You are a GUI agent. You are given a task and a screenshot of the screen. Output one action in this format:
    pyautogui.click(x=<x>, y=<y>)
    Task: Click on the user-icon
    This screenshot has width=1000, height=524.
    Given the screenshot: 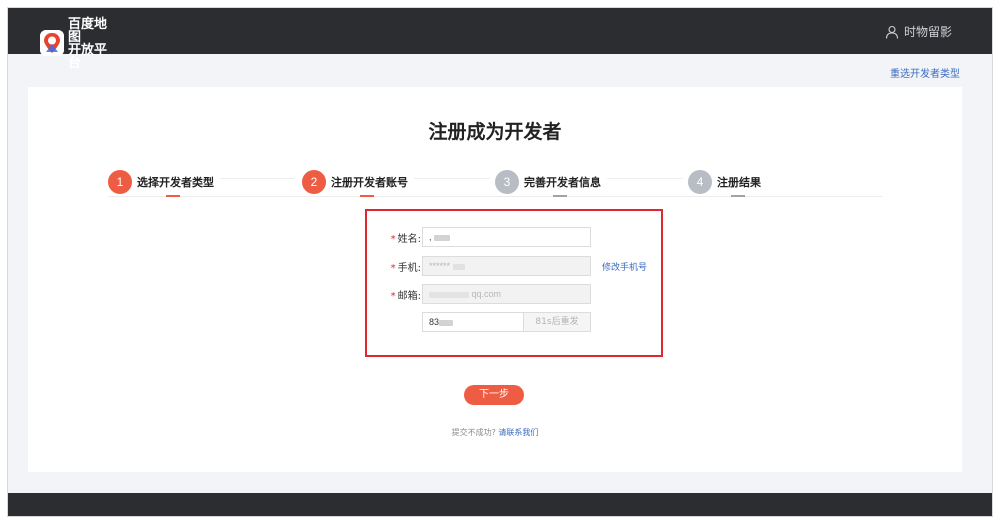 What is the action you would take?
    pyautogui.click(x=892, y=32)
    